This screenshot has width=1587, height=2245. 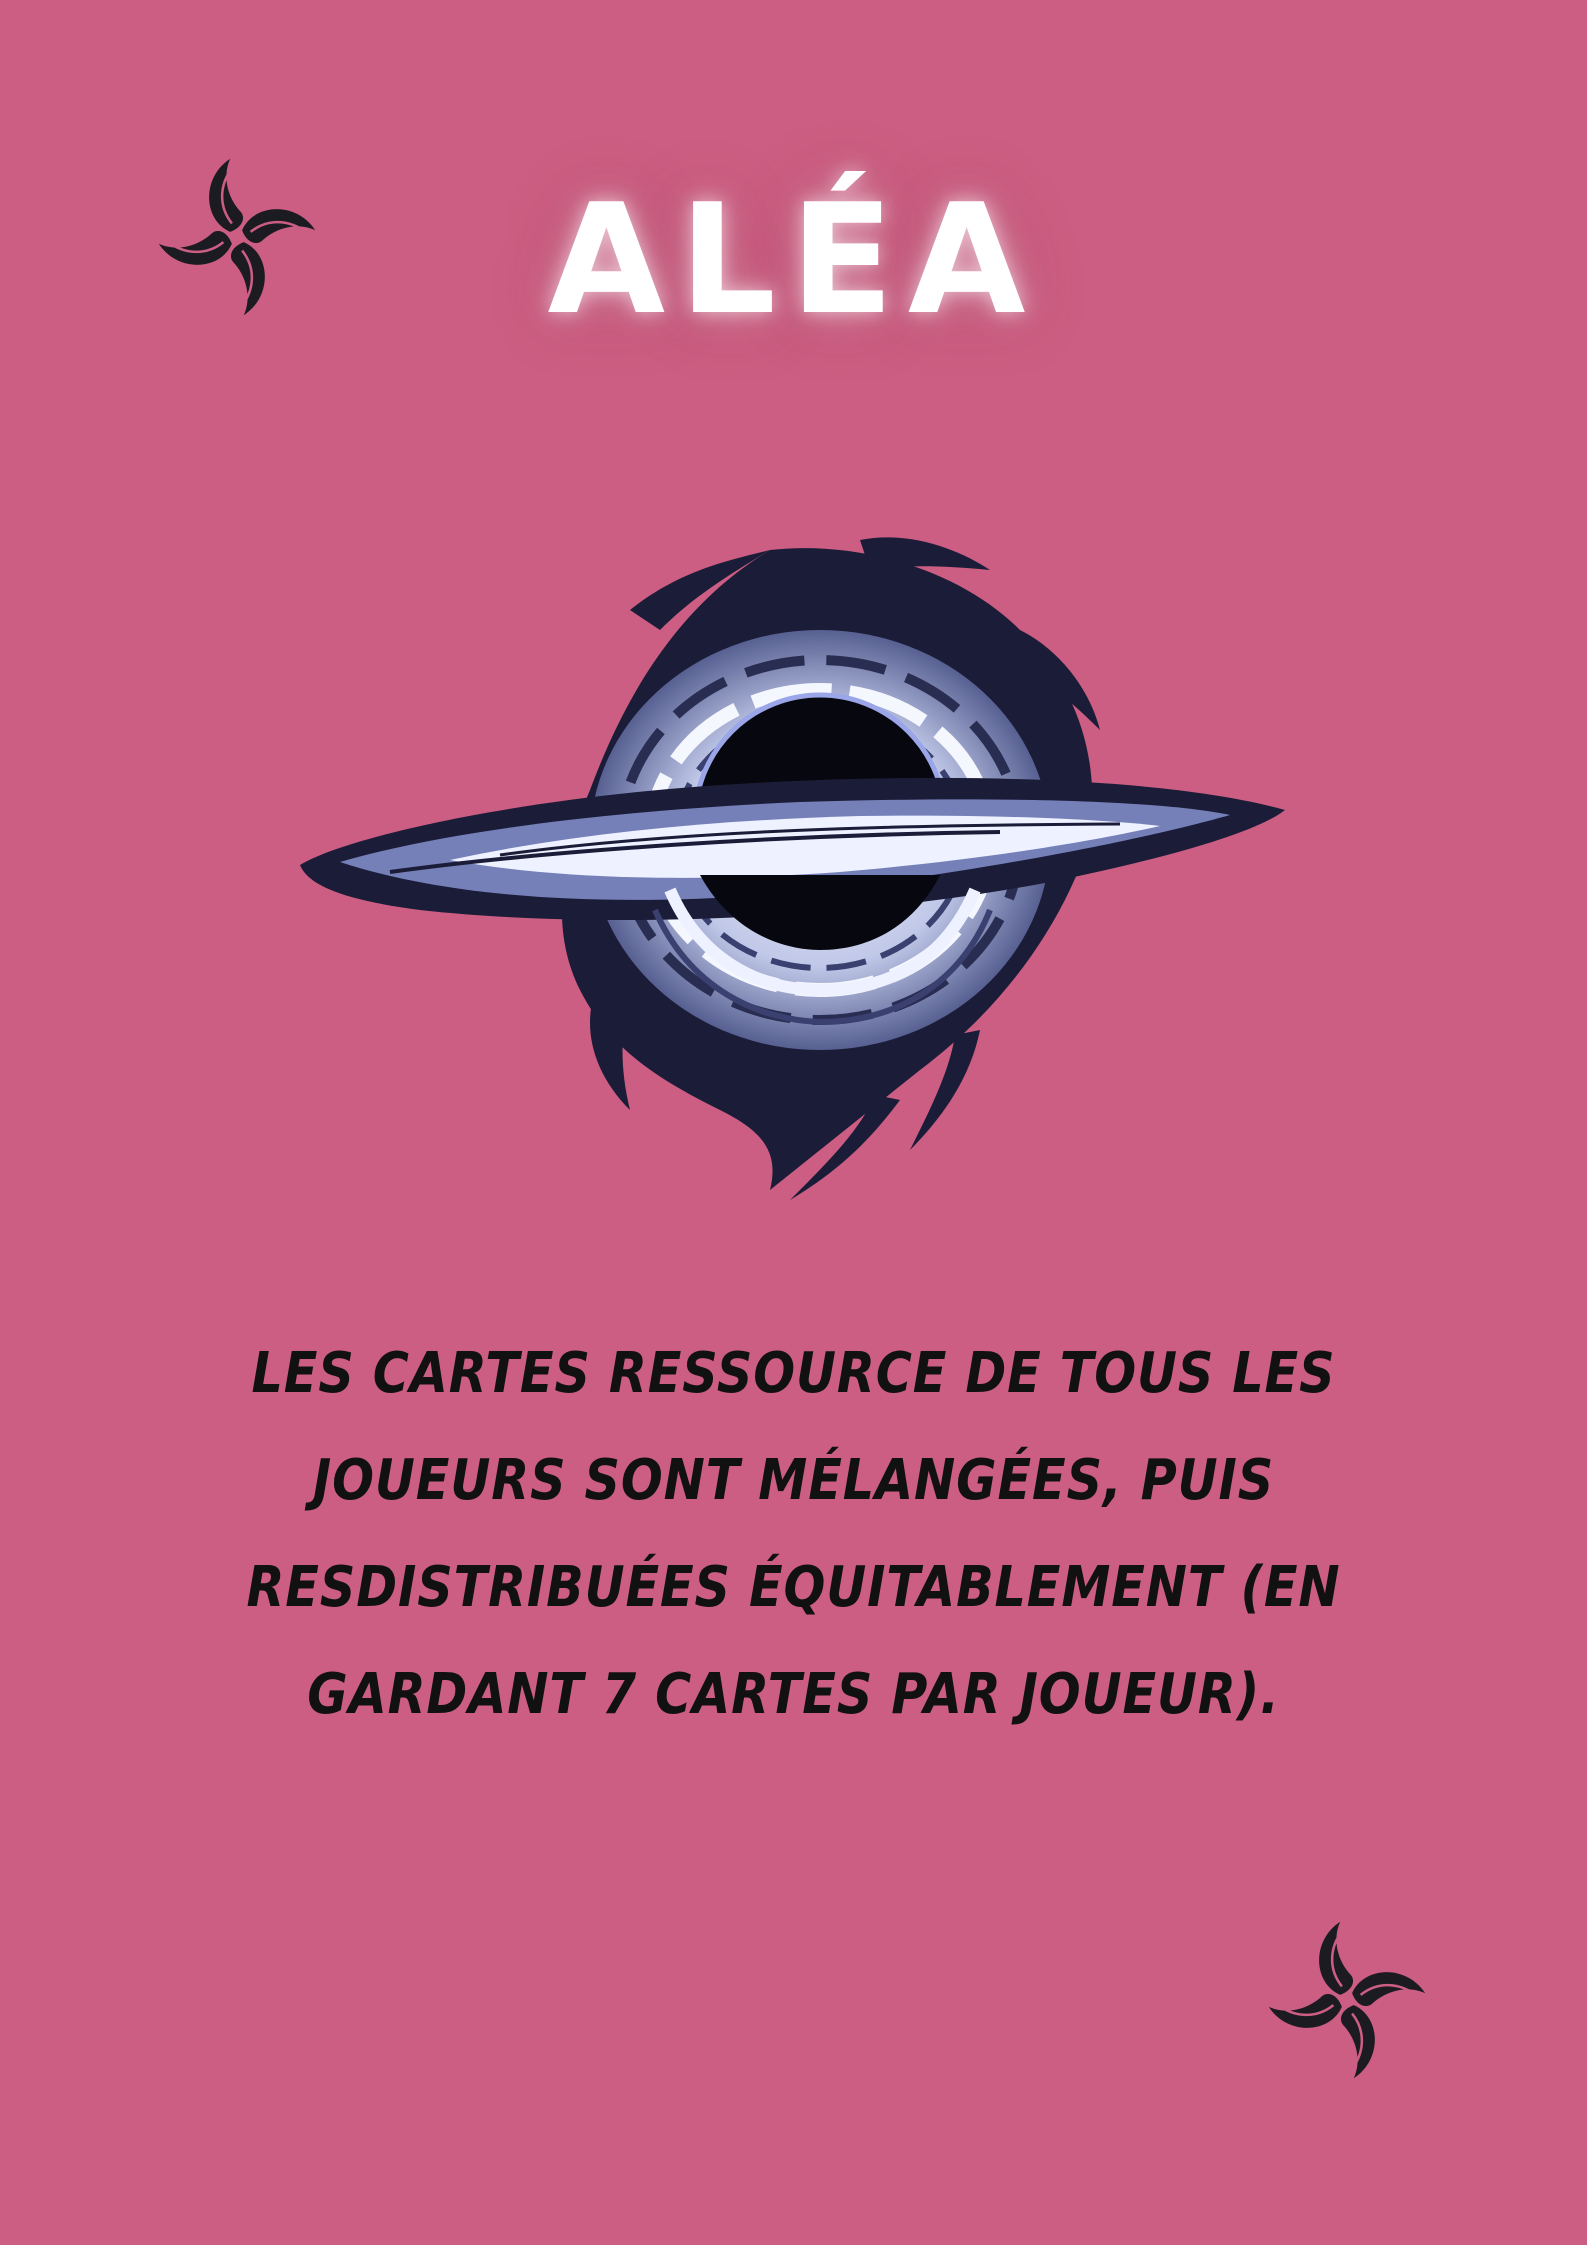 I want to click on card-title: ALÉA, so click(x=793, y=259).